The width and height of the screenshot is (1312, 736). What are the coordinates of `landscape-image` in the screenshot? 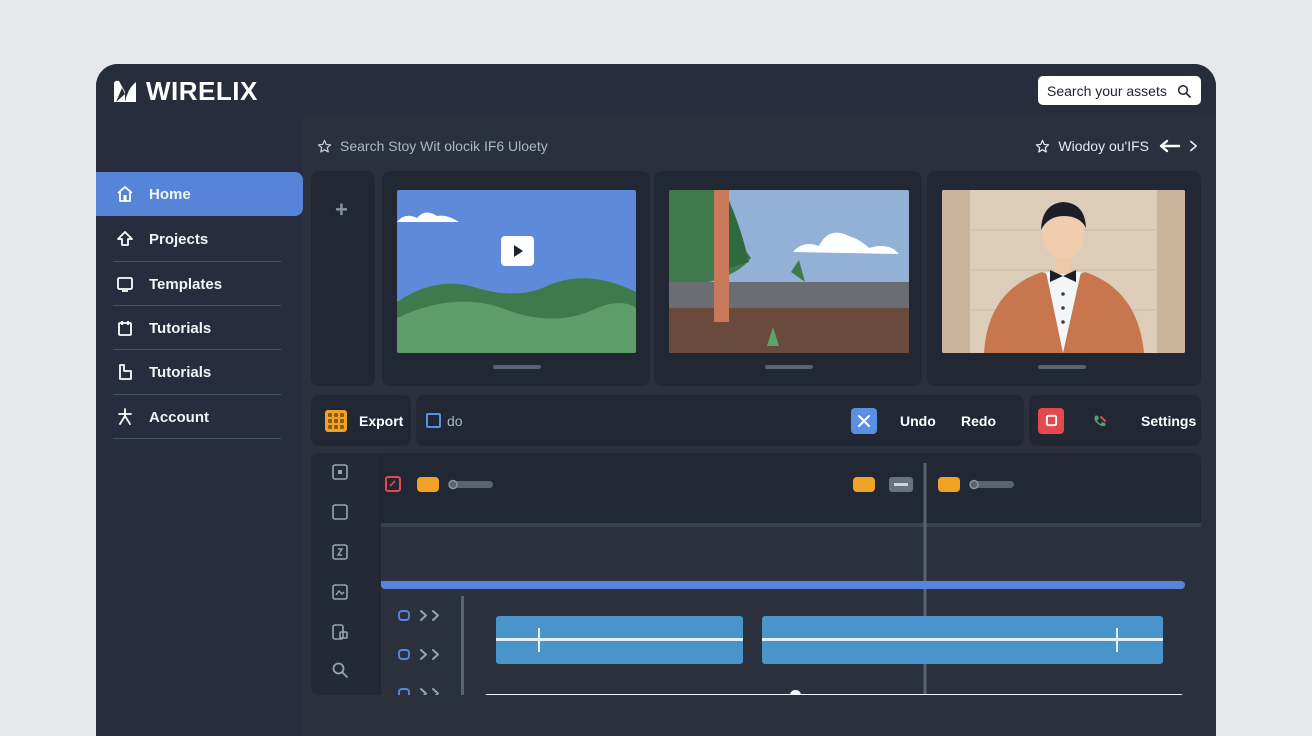 It's located at (516, 271).